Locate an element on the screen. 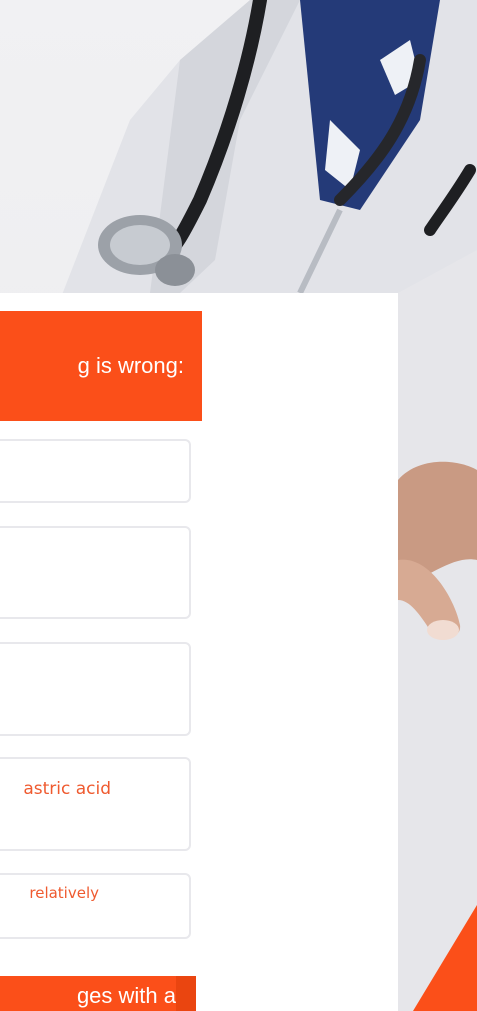 The image size is (477, 1011). answer-option-5: relatively is located at coordinates (95, 906).